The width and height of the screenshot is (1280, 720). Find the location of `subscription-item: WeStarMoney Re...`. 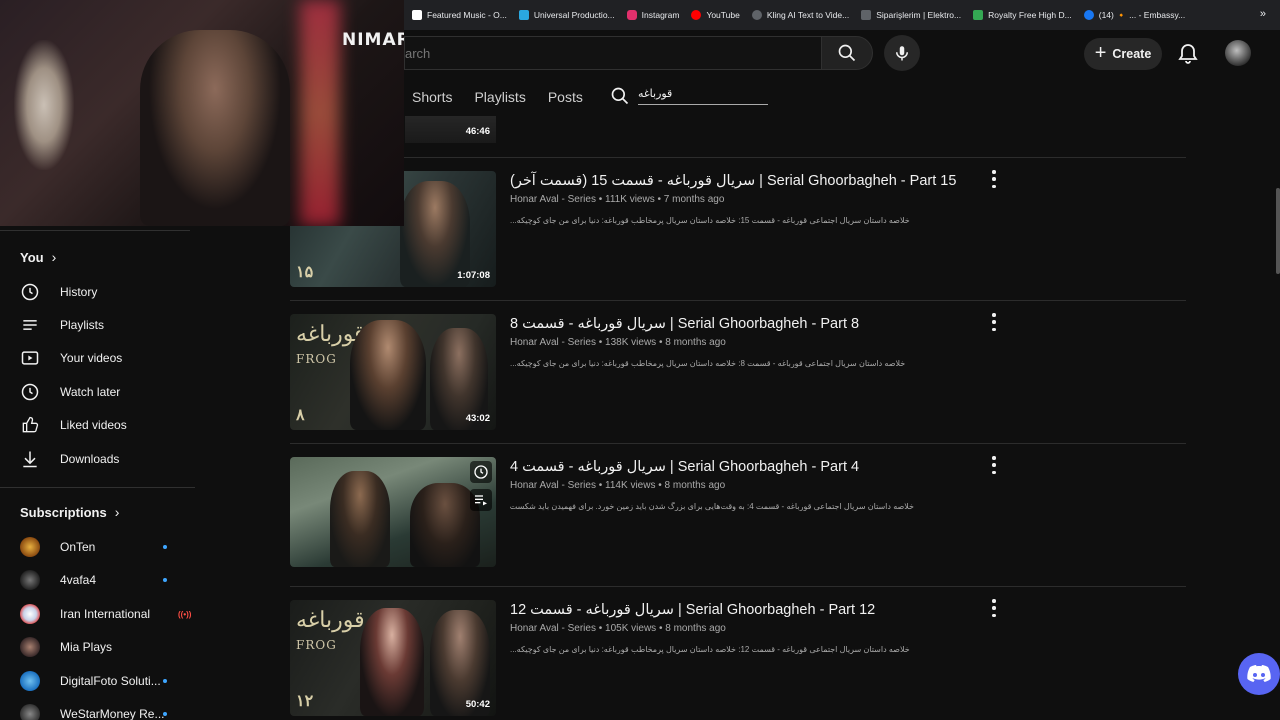

subscription-item: WeStarMoney Re... is located at coordinates (100, 711).